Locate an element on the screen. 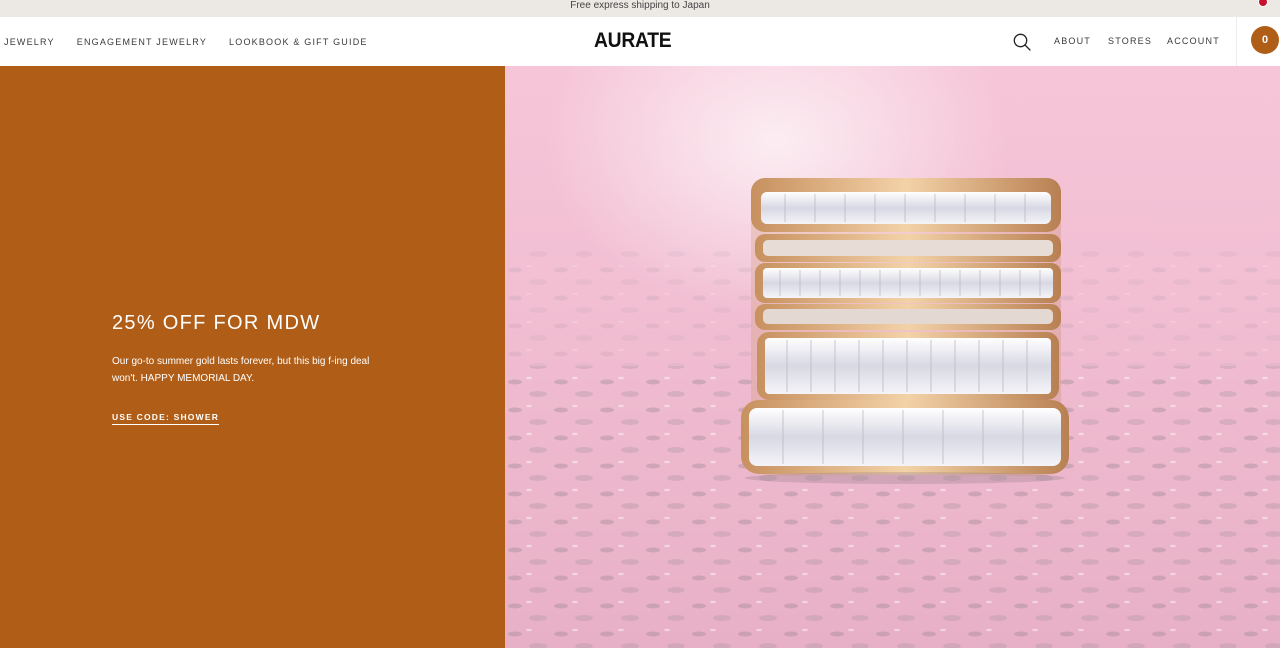 This screenshot has height=648, width=1280. nav-link-stores: STORES is located at coordinates (1130, 41).